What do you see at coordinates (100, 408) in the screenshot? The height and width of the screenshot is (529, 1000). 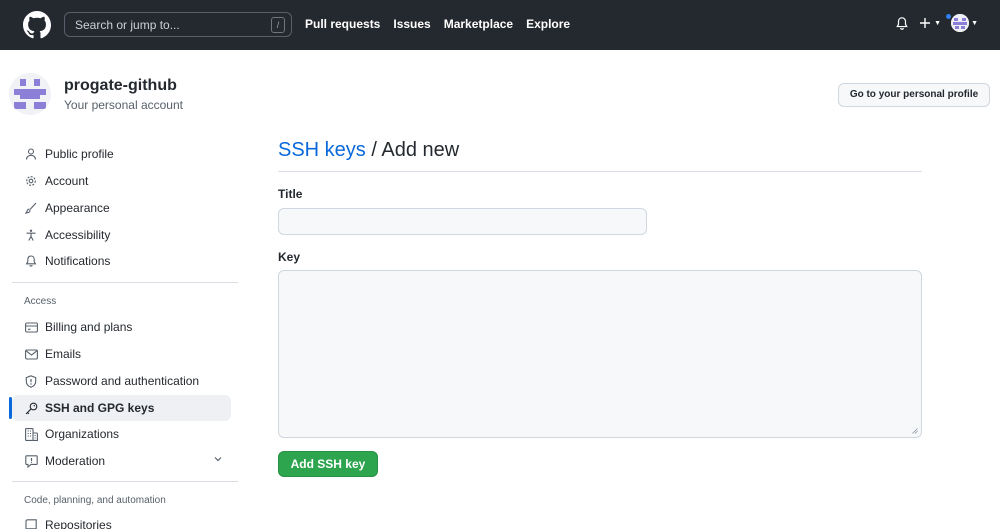 I see `sidebar-item-label: SSH and GPG keys` at bounding box center [100, 408].